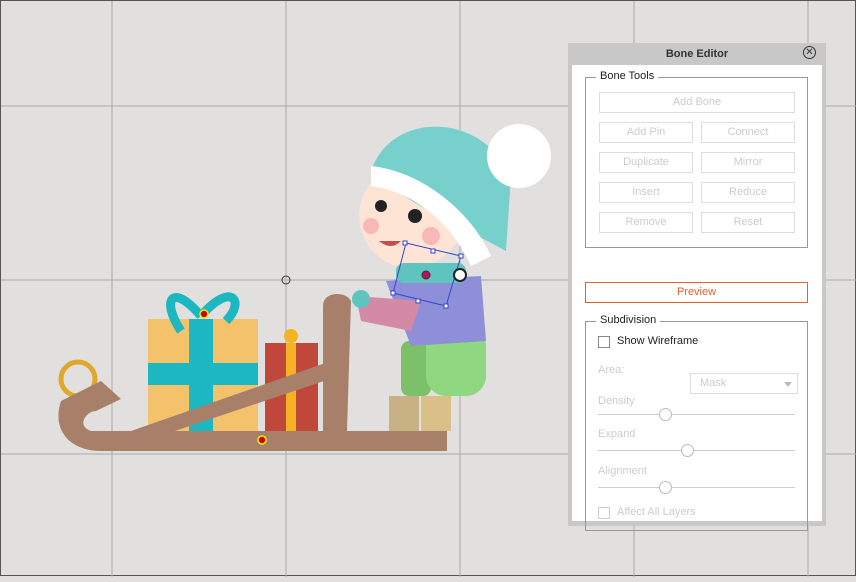  What do you see at coordinates (665, 487) in the screenshot?
I see `alignment-thumb` at bounding box center [665, 487].